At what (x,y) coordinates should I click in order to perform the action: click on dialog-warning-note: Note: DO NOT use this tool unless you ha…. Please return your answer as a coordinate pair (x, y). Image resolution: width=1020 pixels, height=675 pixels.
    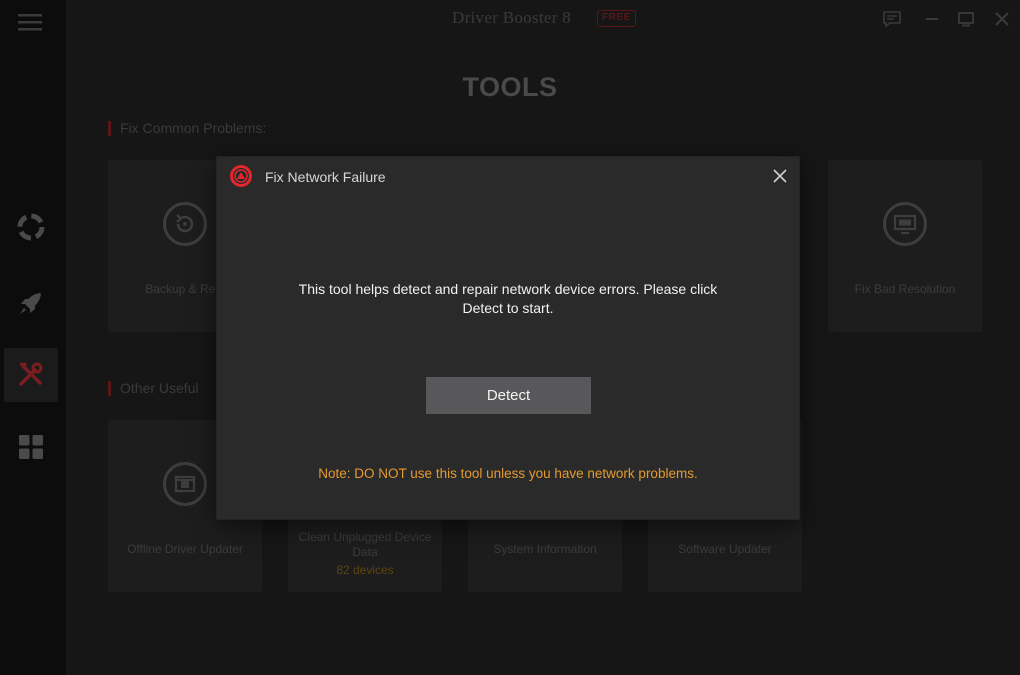
    Looking at the image, I should click on (508, 473).